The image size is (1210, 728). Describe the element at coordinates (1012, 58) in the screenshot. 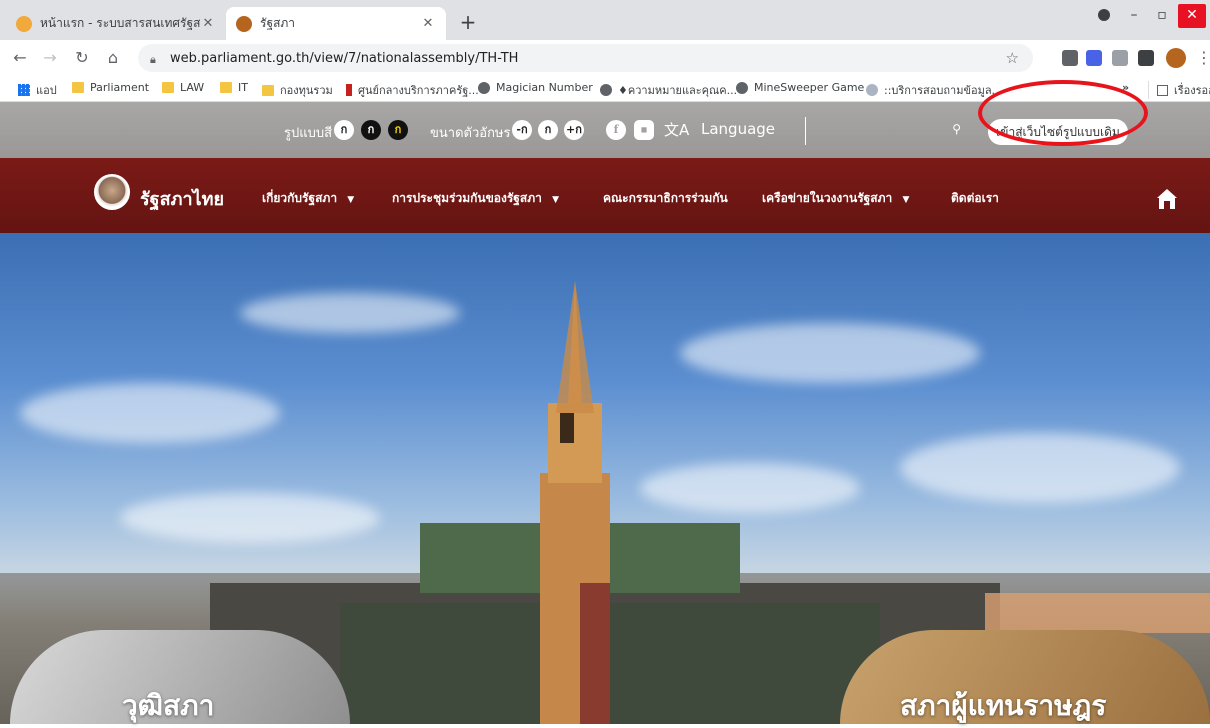

I see `bookmark-star-icon: ☆` at that location.